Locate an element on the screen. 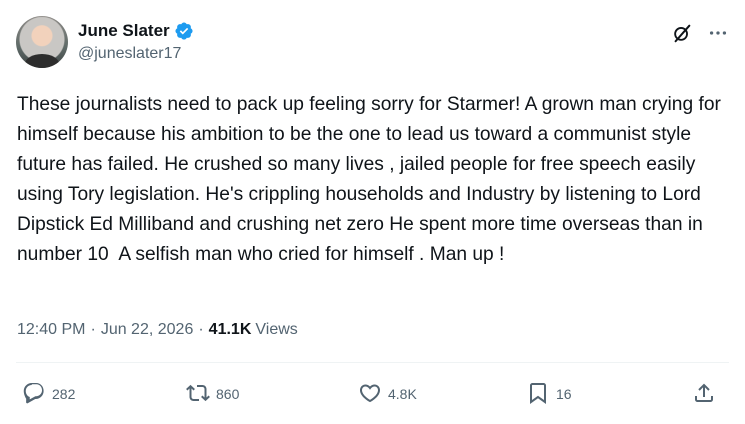  heart-icon is located at coordinates (370, 394).